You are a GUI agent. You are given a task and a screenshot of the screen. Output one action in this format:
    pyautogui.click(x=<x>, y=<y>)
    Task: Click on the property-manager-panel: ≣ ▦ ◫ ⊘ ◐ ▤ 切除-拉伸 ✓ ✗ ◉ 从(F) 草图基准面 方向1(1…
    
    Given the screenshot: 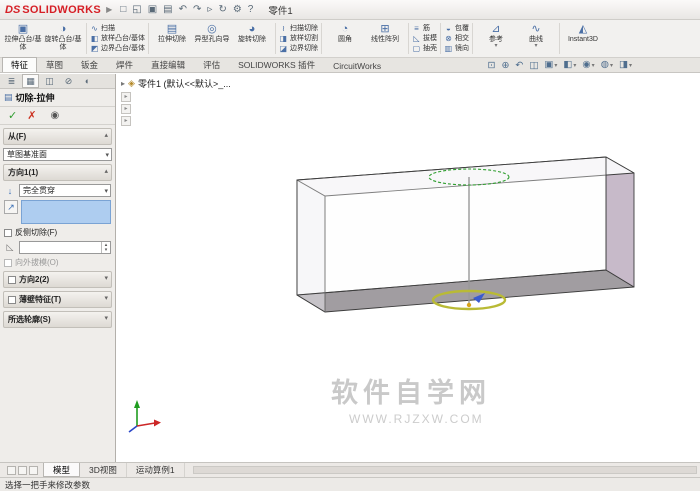 What is the action you would take?
    pyautogui.click(x=58, y=268)
    